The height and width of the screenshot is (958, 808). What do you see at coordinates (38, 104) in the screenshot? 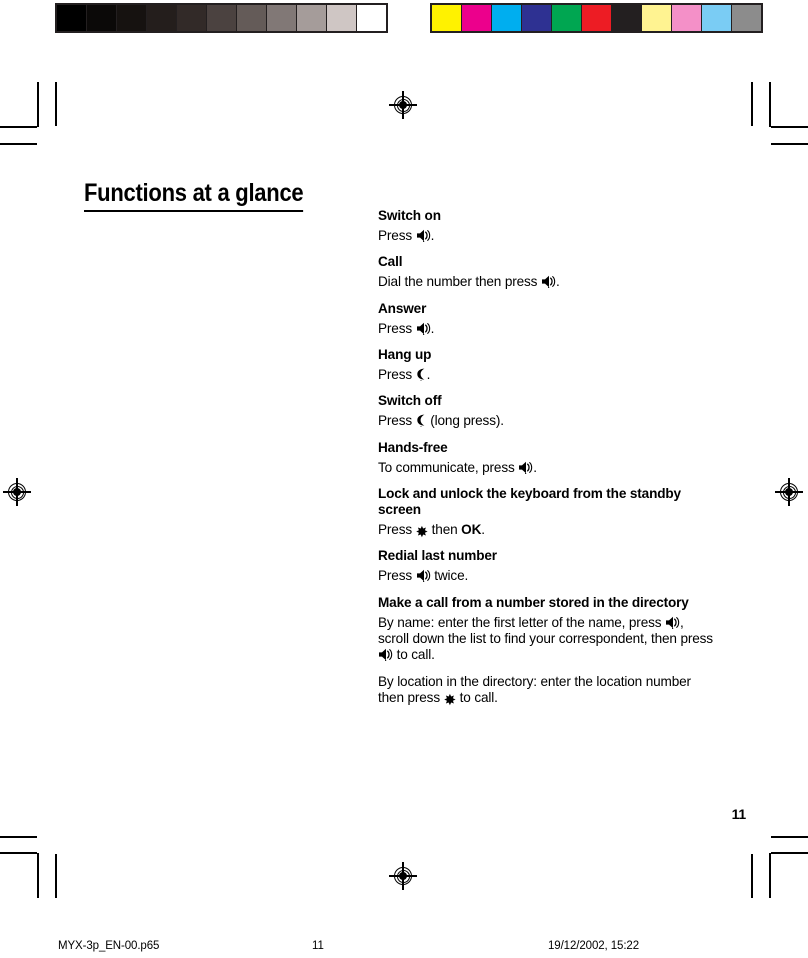
I see `trim-corner-top-left-vertical` at bounding box center [38, 104].